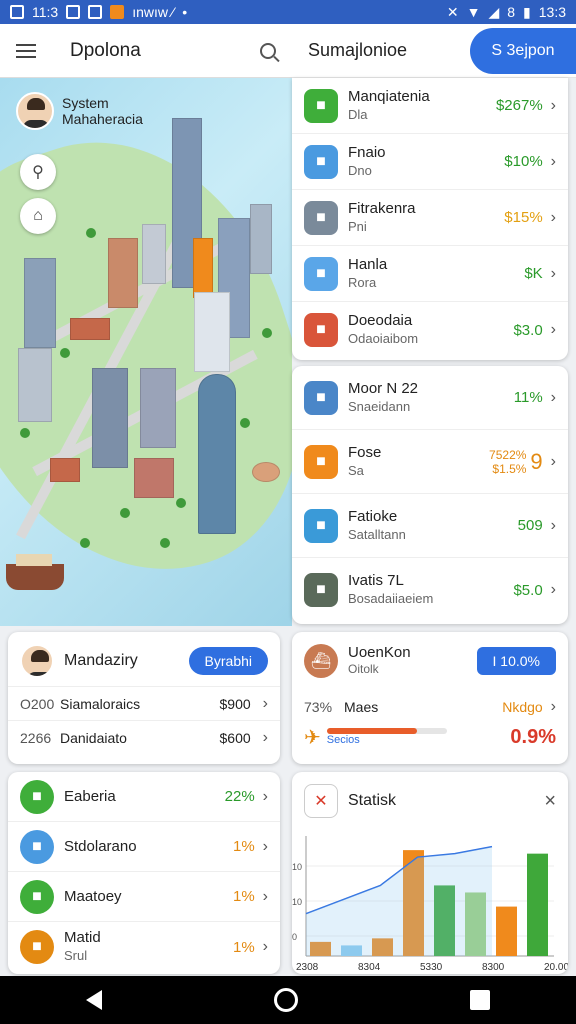  What do you see at coordinates (528, 590) in the screenshot?
I see `item-value: $5.0` at bounding box center [528, 590].